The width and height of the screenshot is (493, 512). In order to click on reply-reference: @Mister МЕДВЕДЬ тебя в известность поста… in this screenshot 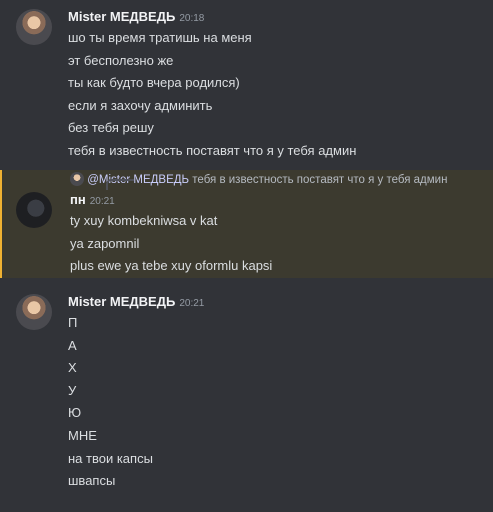, I will do `click(281, 180)`.